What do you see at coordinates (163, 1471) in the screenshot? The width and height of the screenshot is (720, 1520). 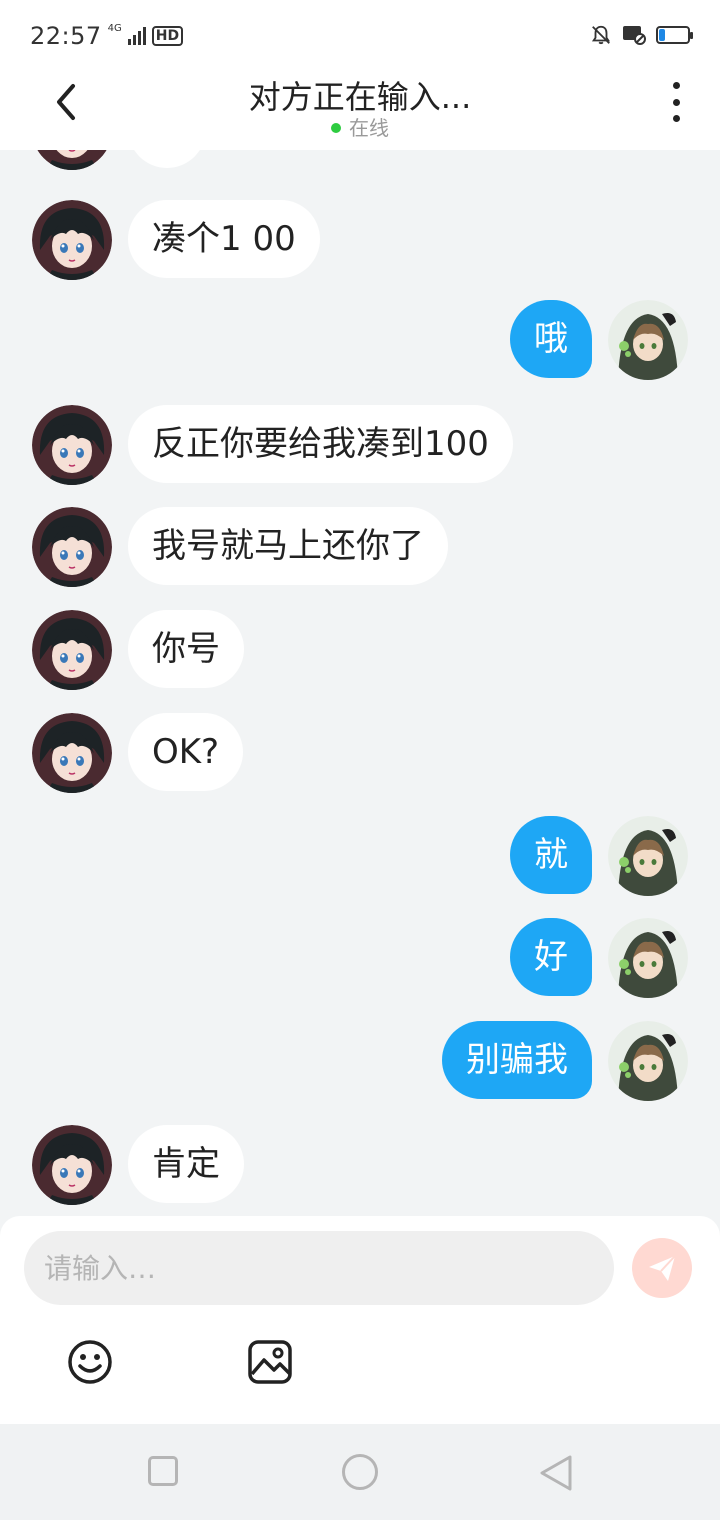 I see `nav-recent-button` at bounding box center [163, 1471].